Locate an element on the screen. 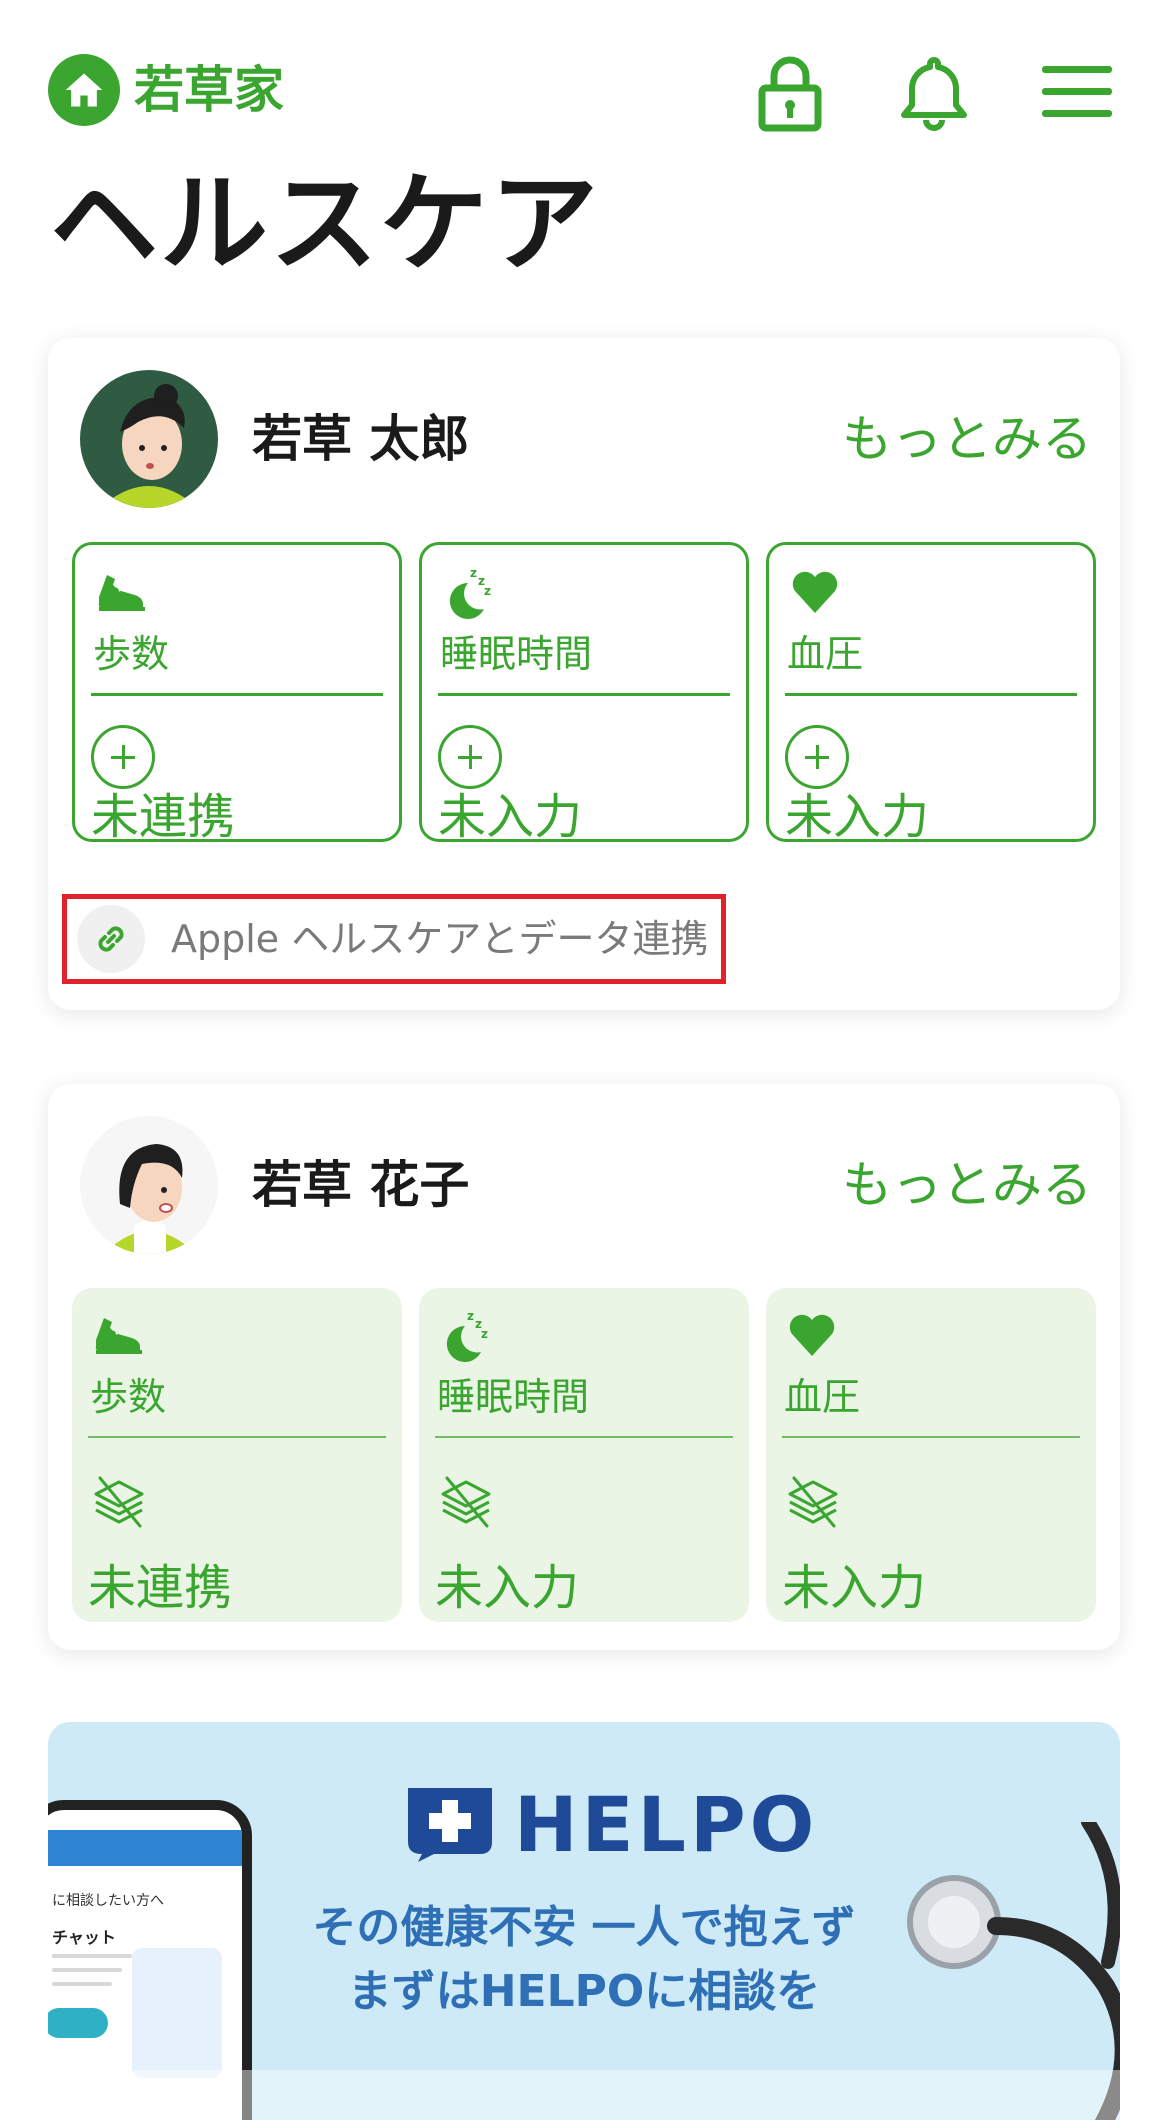 The width and height of the screenshot is (1170, 2120). link-icon is located at coordinates (111, 939).